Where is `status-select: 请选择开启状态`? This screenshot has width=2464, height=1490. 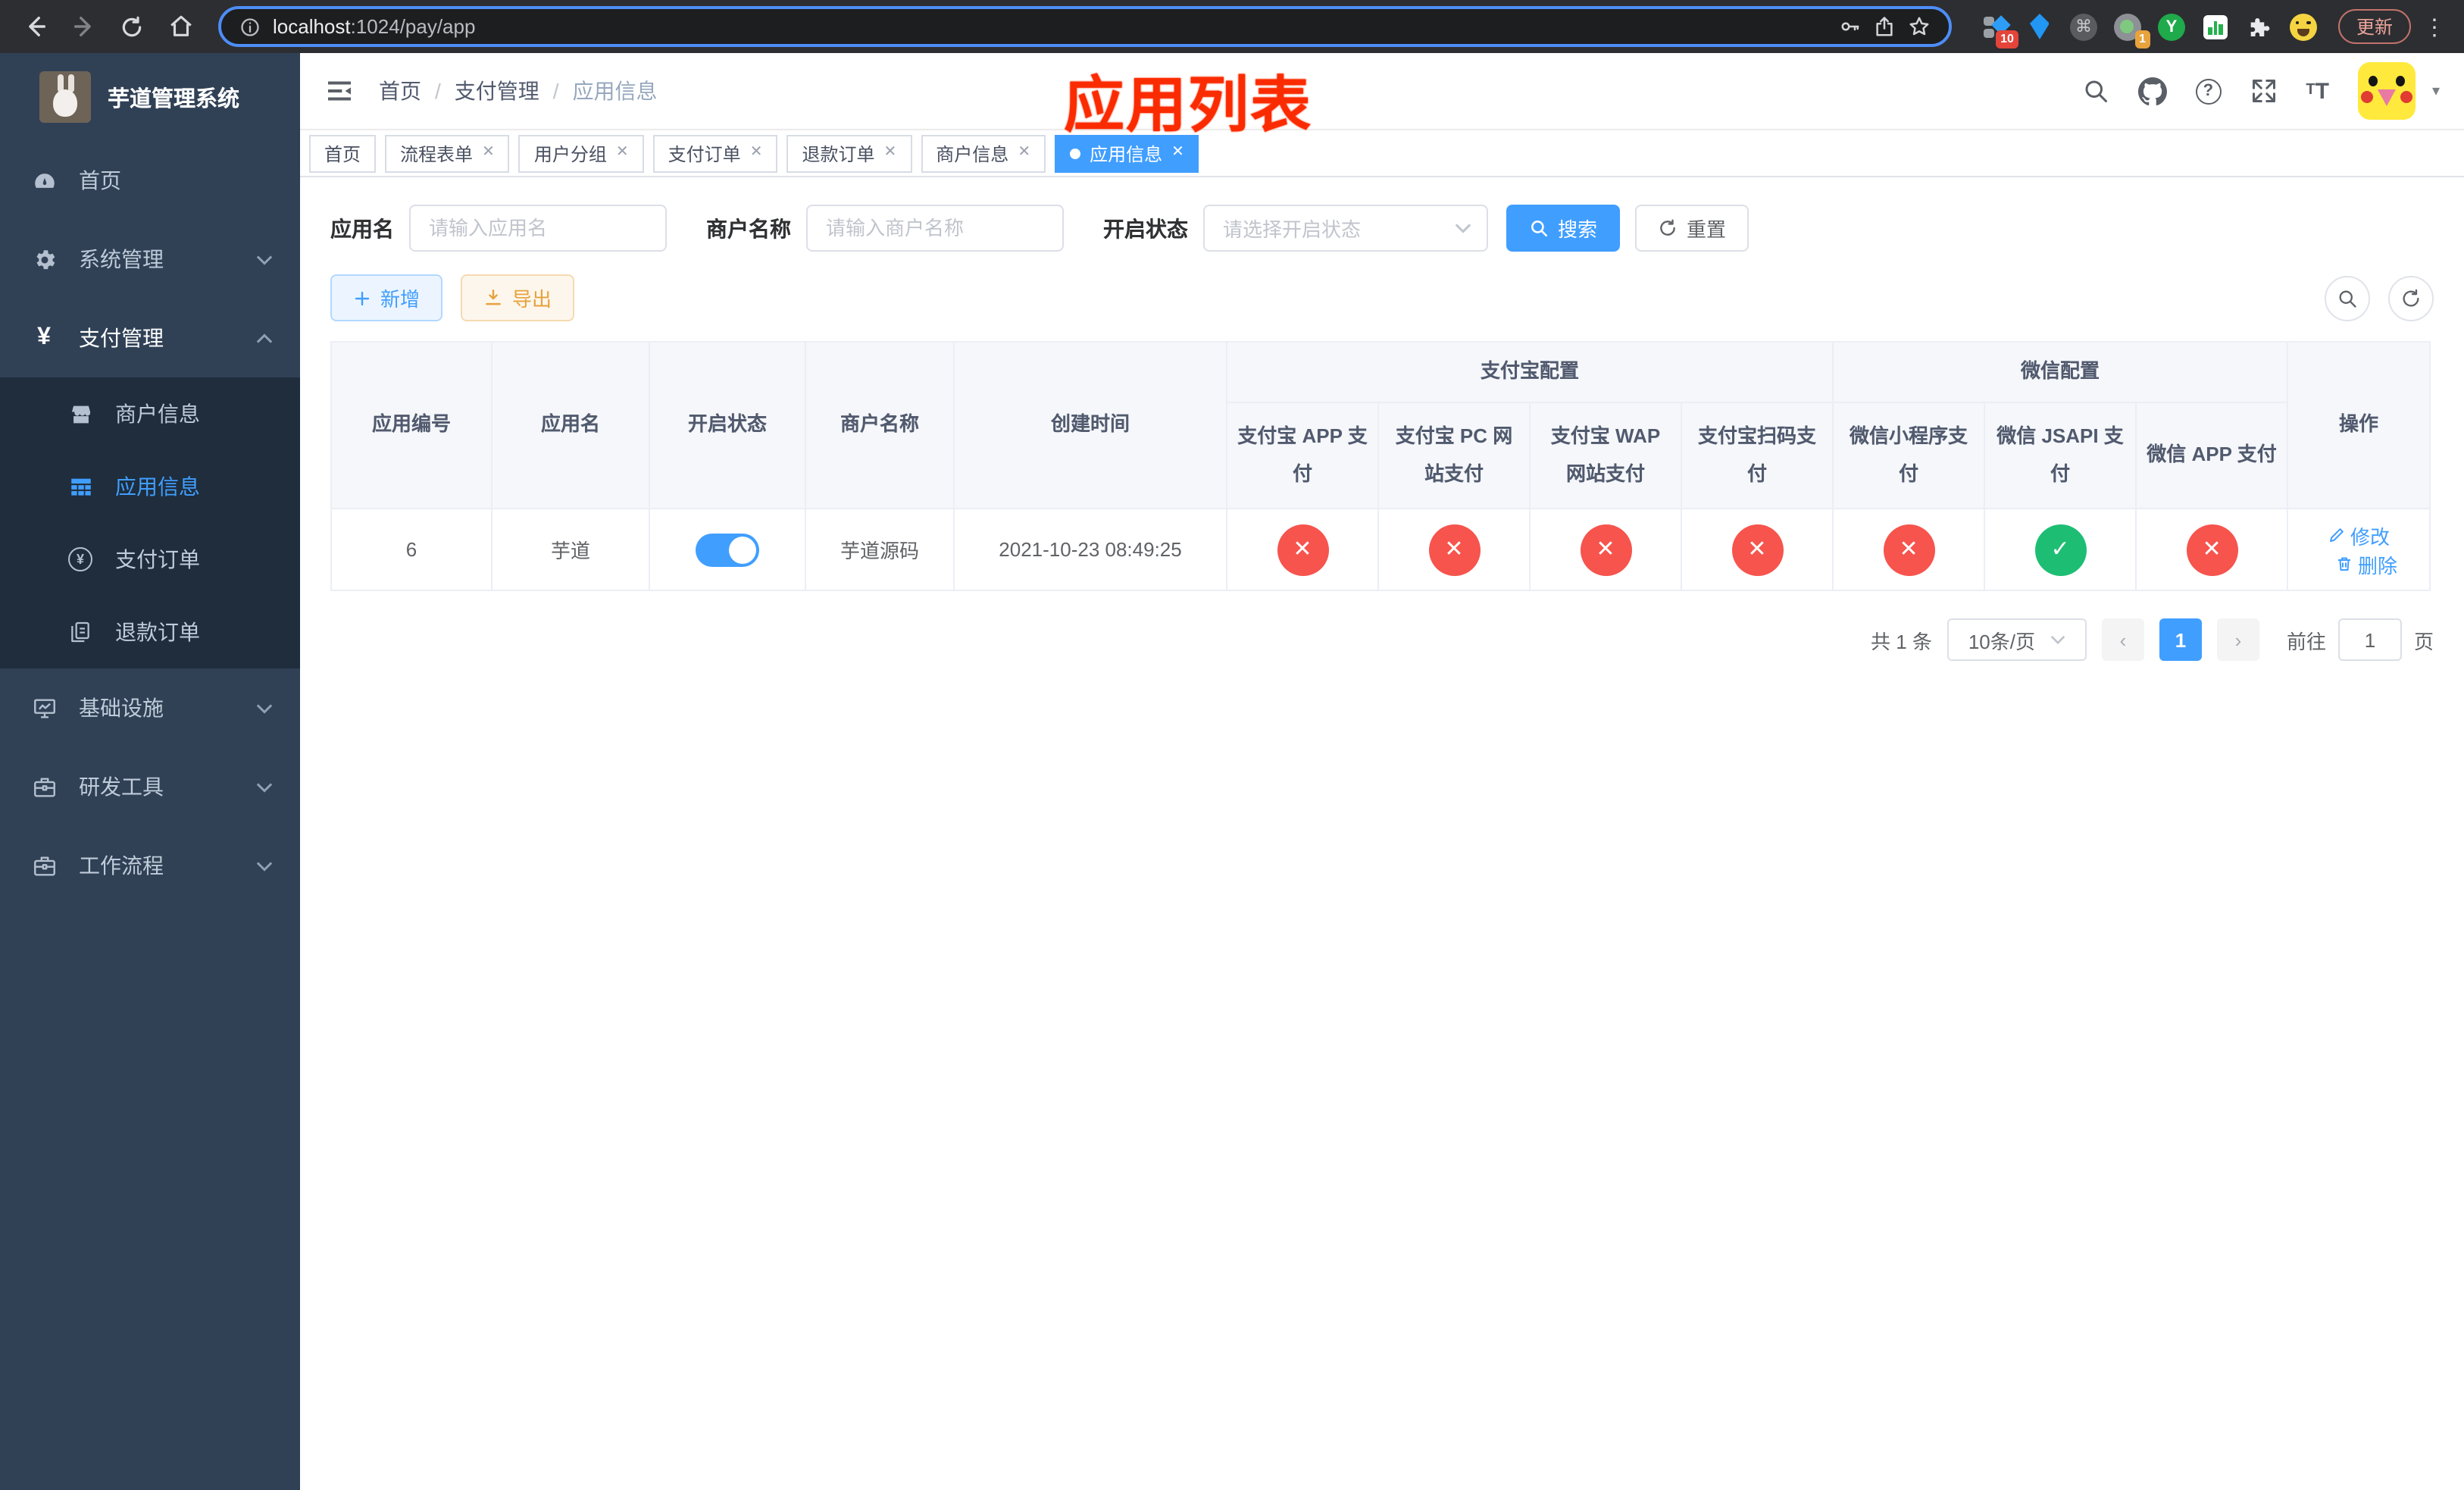 status-select: 请选择开启状态 is located at coordinates (1345, 228).